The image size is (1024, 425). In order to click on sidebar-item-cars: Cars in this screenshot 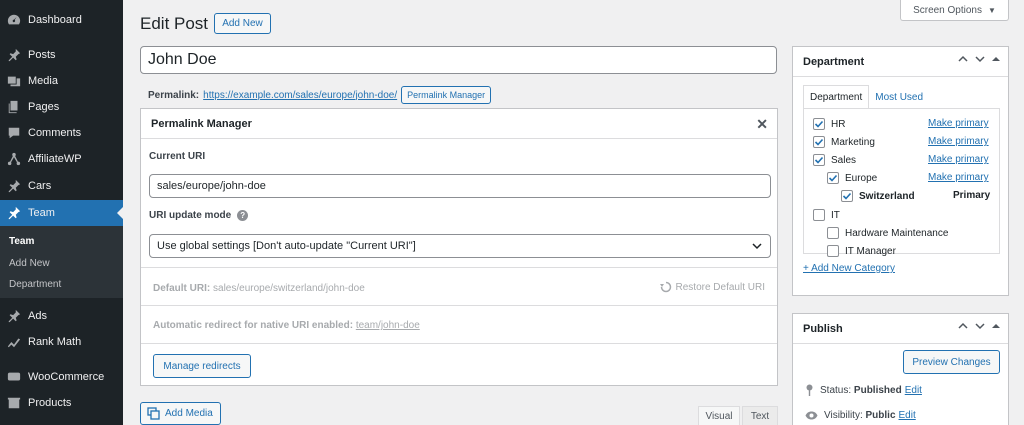, I will do `click(61, 186)`.